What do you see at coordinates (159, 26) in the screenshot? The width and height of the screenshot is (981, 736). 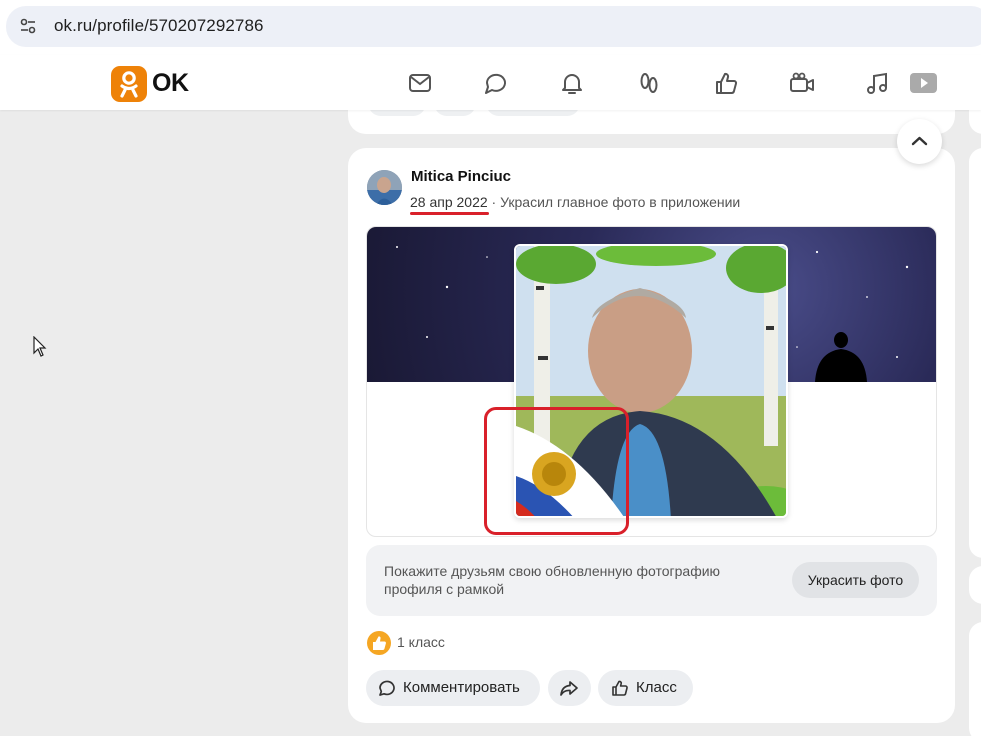 I see `url-text: ok.ru/profile/570207292786` at bounding box center [159, 26].